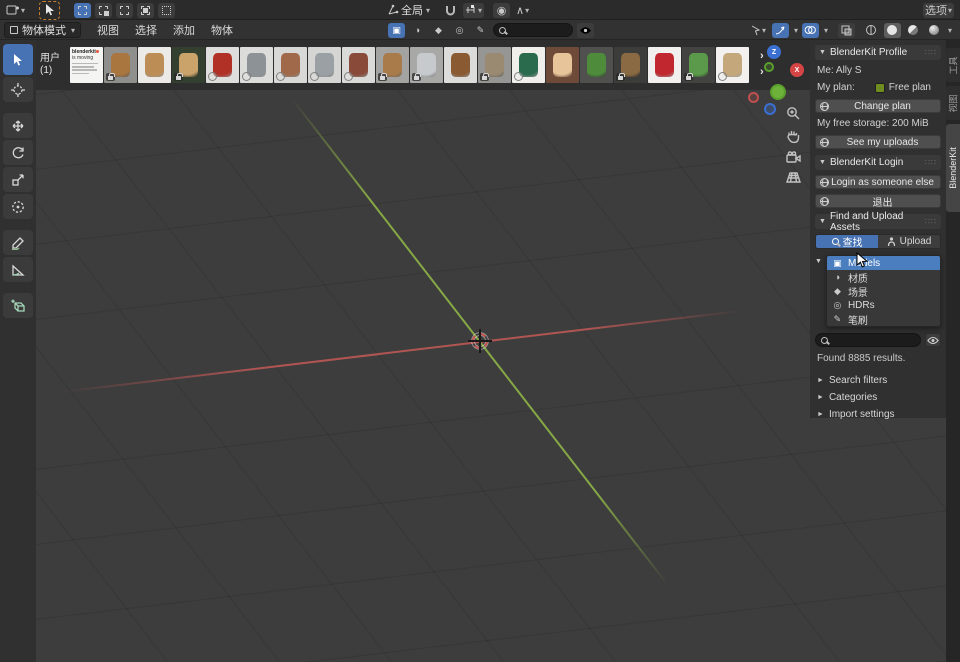 This screenshot has width=960, height=662. I want to click on gizmo-x-neg-axis, so click(753, 97).